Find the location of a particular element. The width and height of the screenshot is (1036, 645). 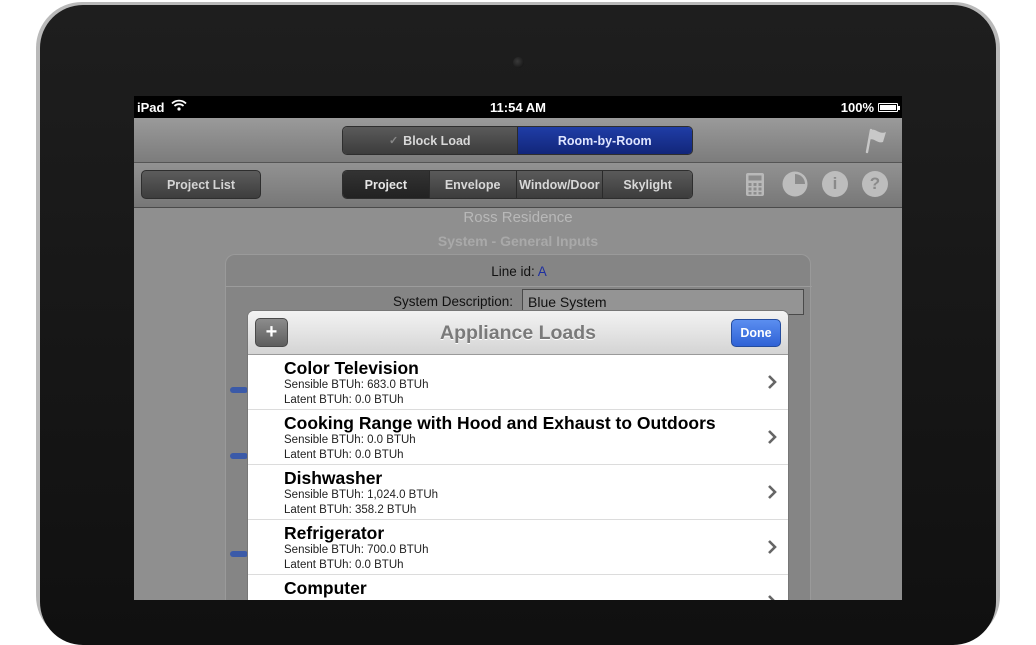

section-title: System - General Inputs is located at coordinates (518, 241).